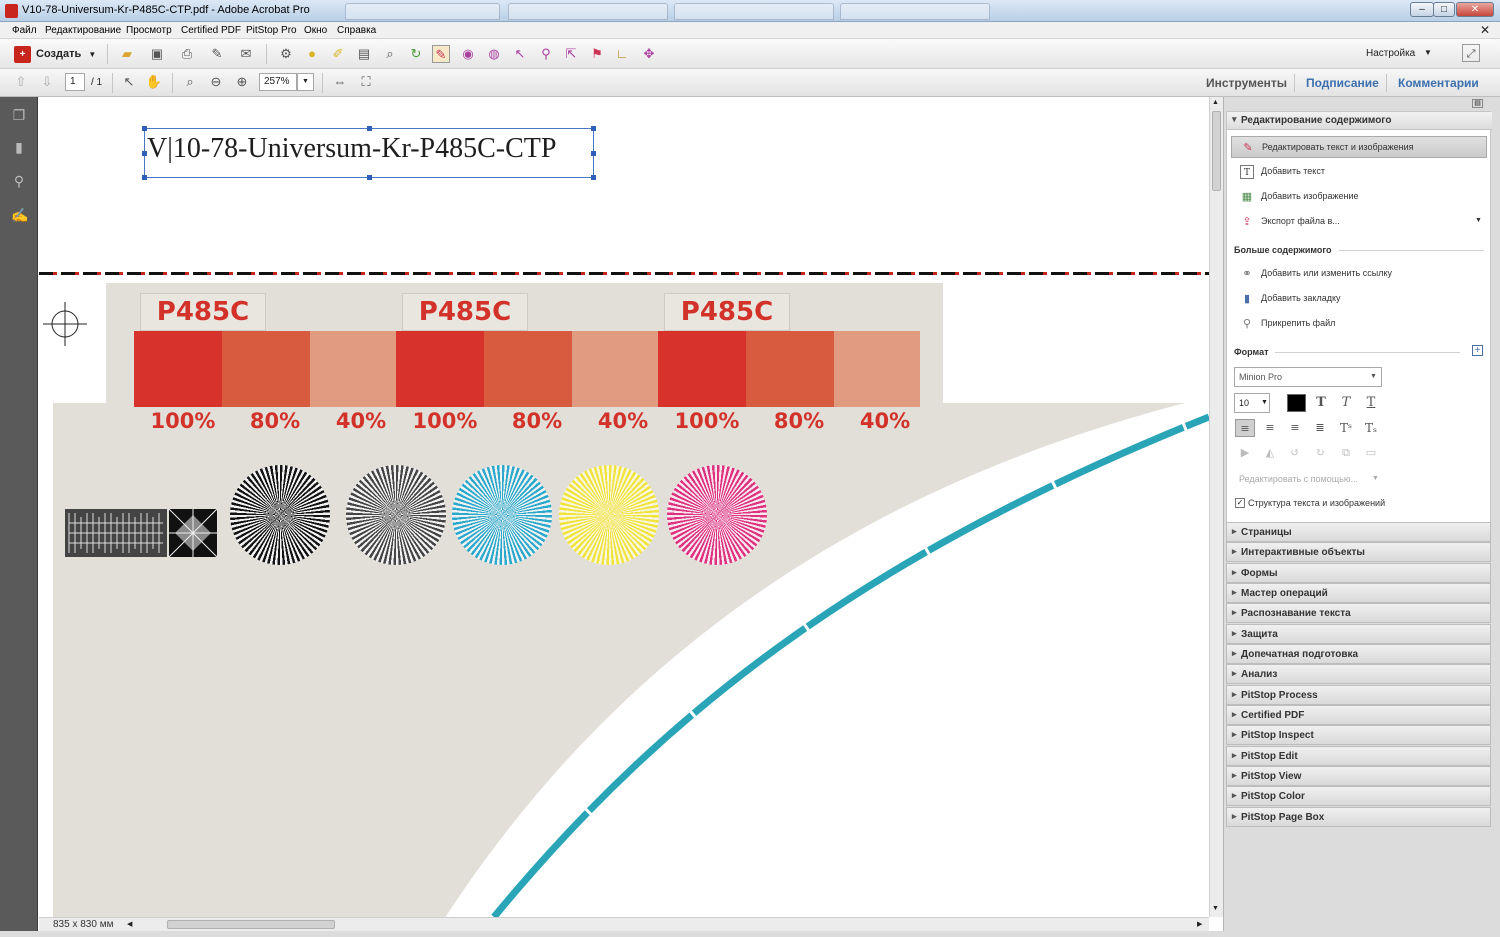 Image resolution: width=1500 pixels, height=937 pixels. Describe the element at coordinates (251, 924) in the screenshot. I see `horizontal-scroll-thumb` at that location.